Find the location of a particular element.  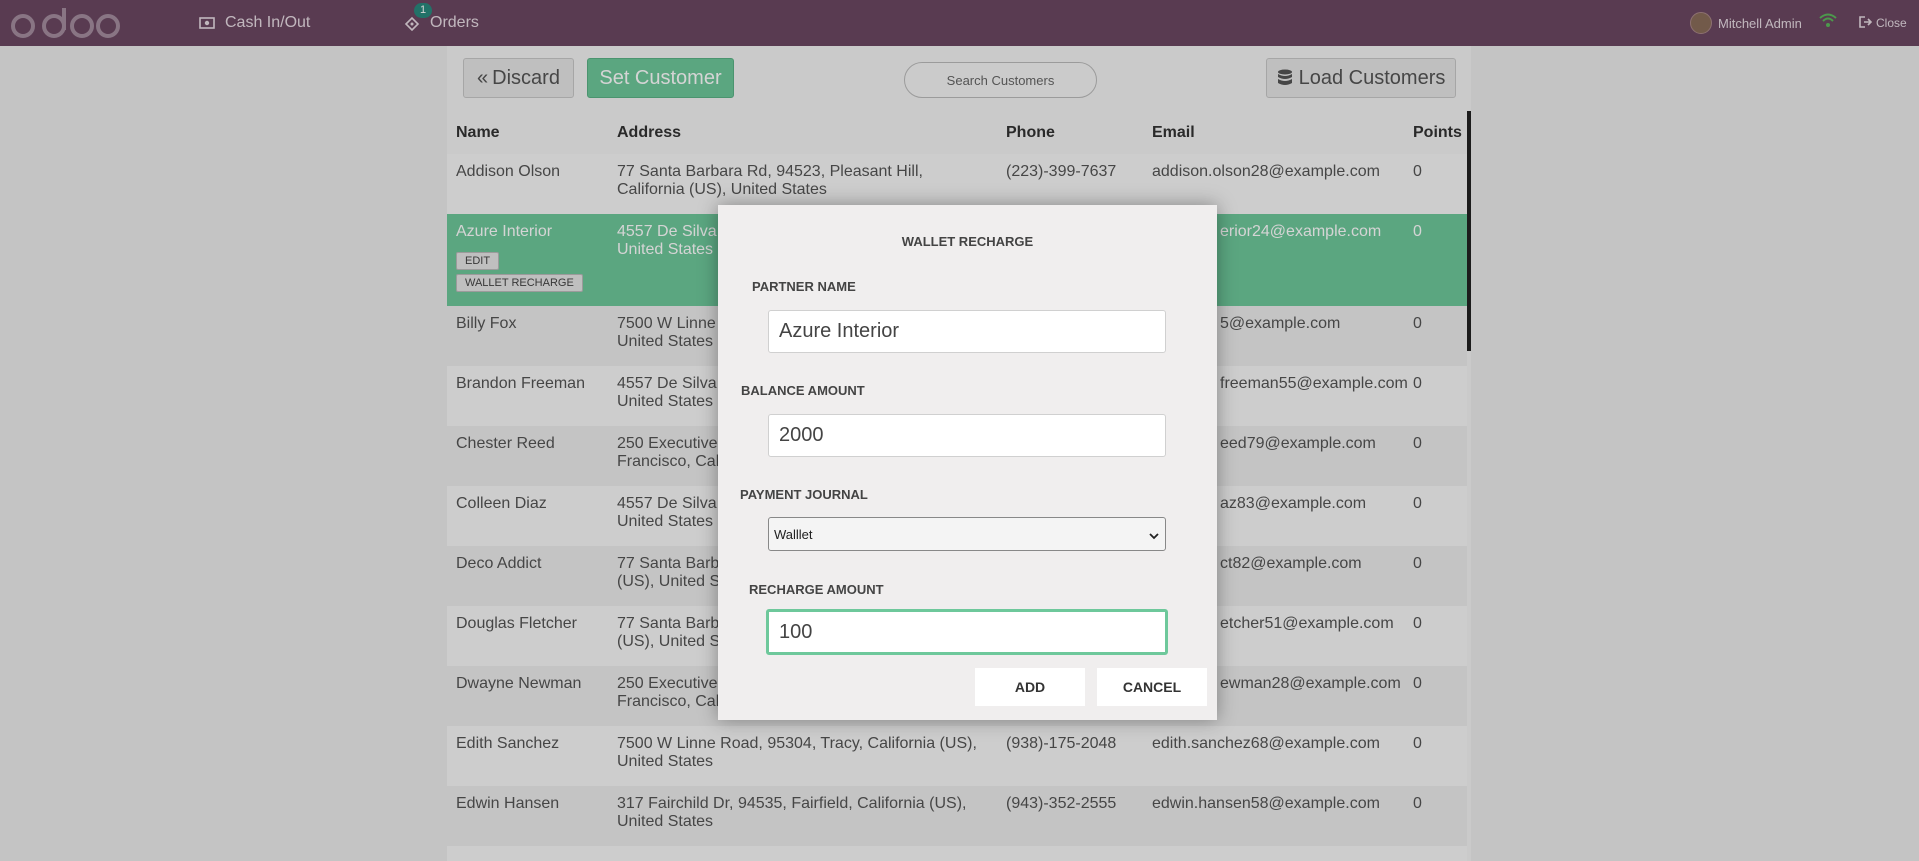

dialog-title: WALLET RECHARGE is located at coordinates (967, 241).